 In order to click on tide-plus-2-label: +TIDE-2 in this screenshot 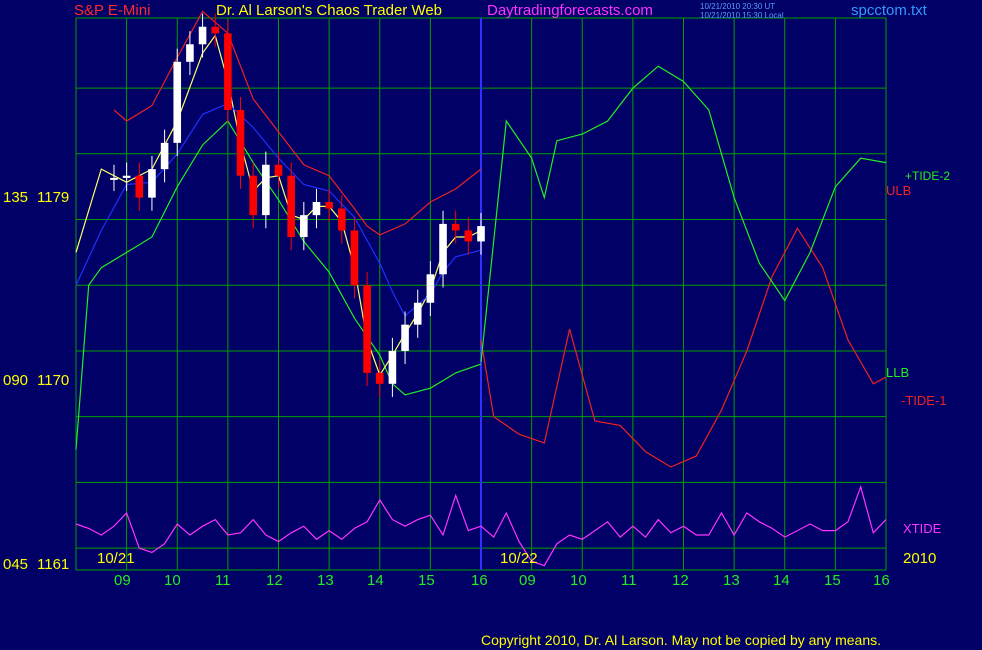, I will do `click(928, 176)`.